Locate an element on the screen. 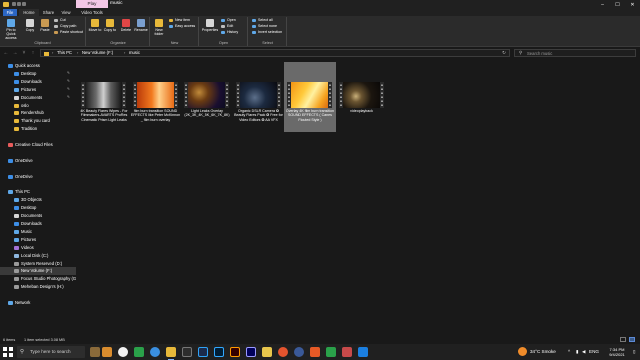  tab-file: File is located at coordinates (10, 12).